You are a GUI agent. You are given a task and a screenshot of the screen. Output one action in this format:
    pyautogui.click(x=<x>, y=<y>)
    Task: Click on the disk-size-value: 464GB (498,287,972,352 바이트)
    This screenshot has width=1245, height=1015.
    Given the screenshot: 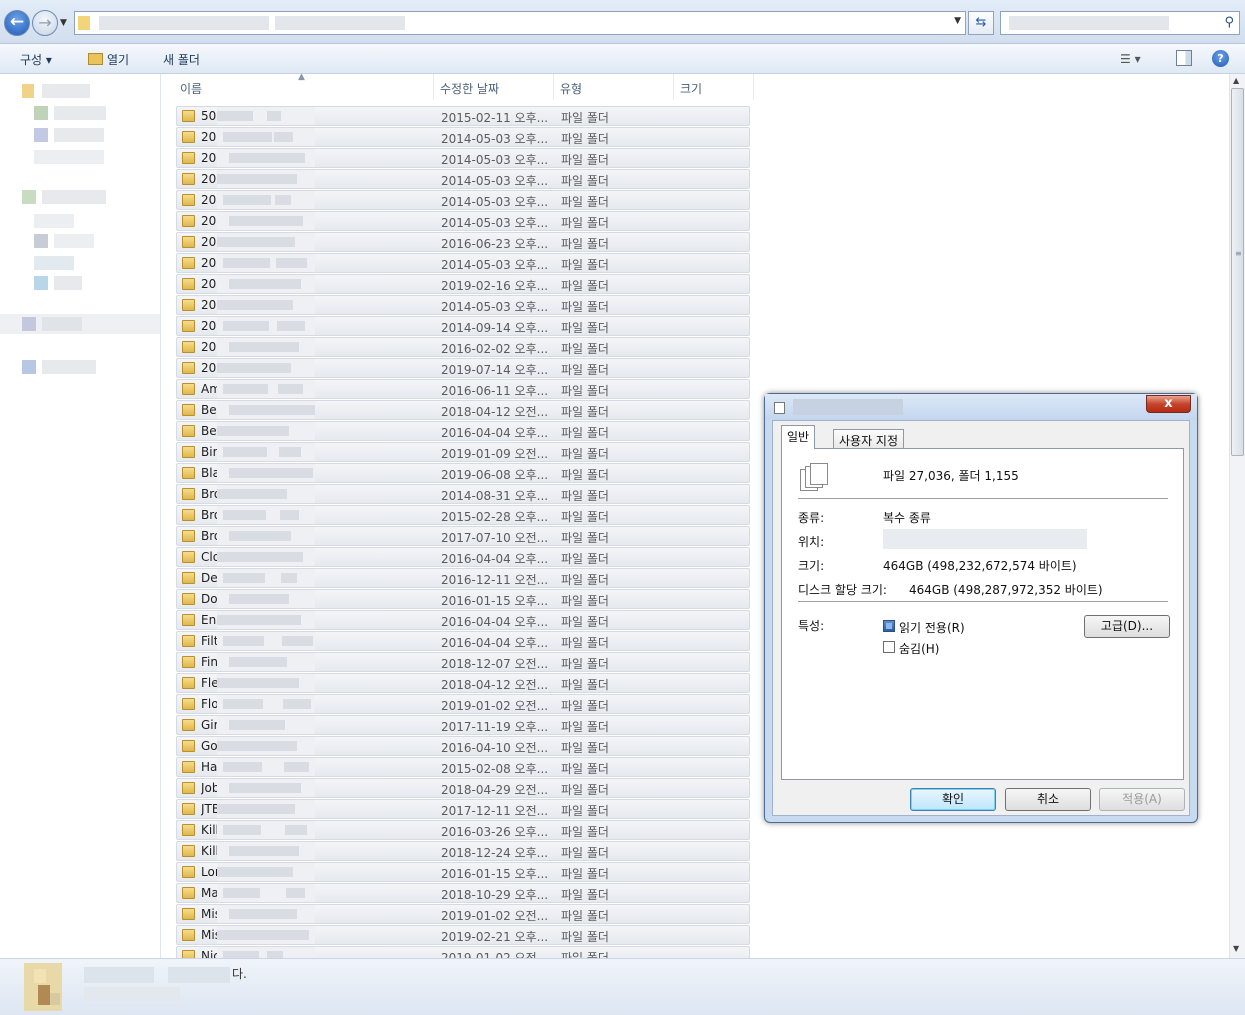 What is the action you would take?
    pyautogui.click(x=1006, y=590)
    